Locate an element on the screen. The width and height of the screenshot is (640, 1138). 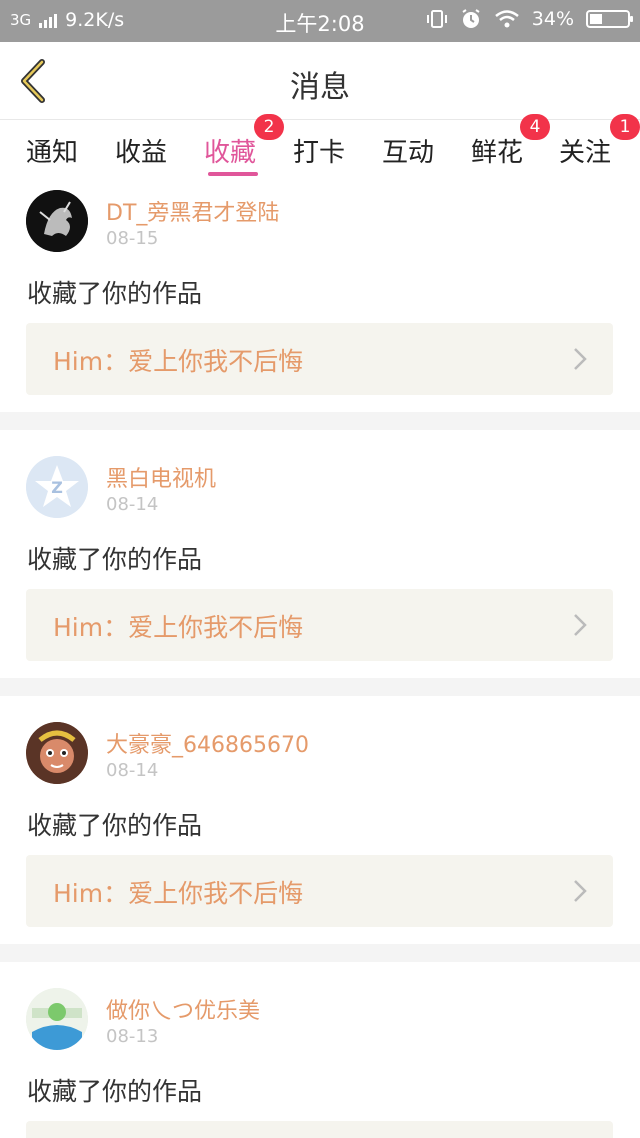
vibrate-icon is located at coordinates (436, 19).